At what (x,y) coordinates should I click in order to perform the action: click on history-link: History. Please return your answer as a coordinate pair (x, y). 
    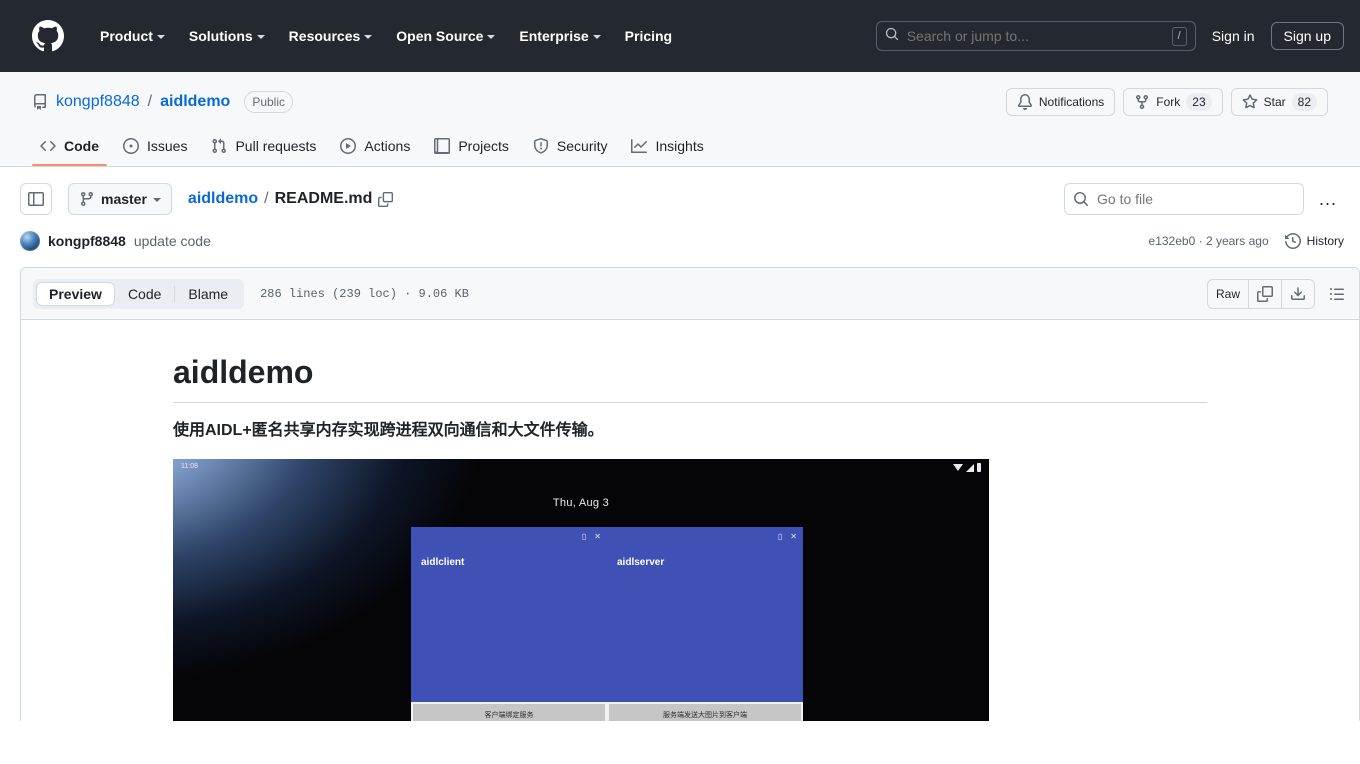
    Looking at the image, I should click on (1314, 241).